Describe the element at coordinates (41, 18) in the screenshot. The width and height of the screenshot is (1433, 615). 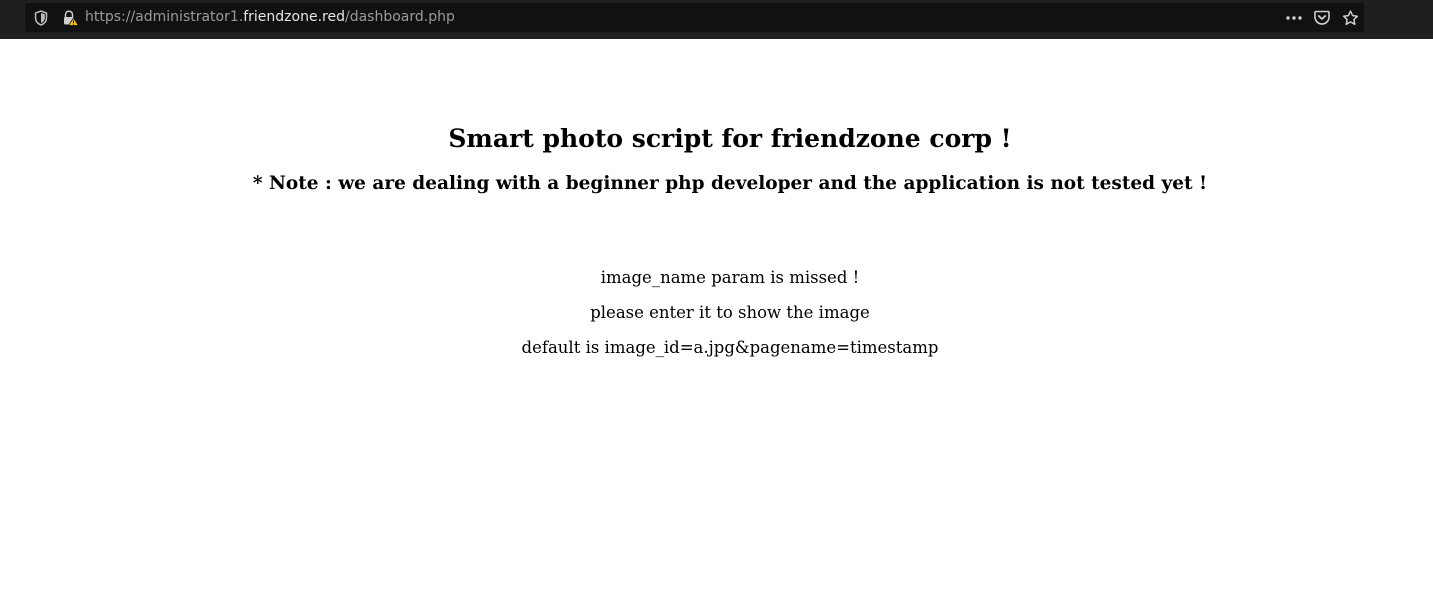
I see `shield-icon` at that location.